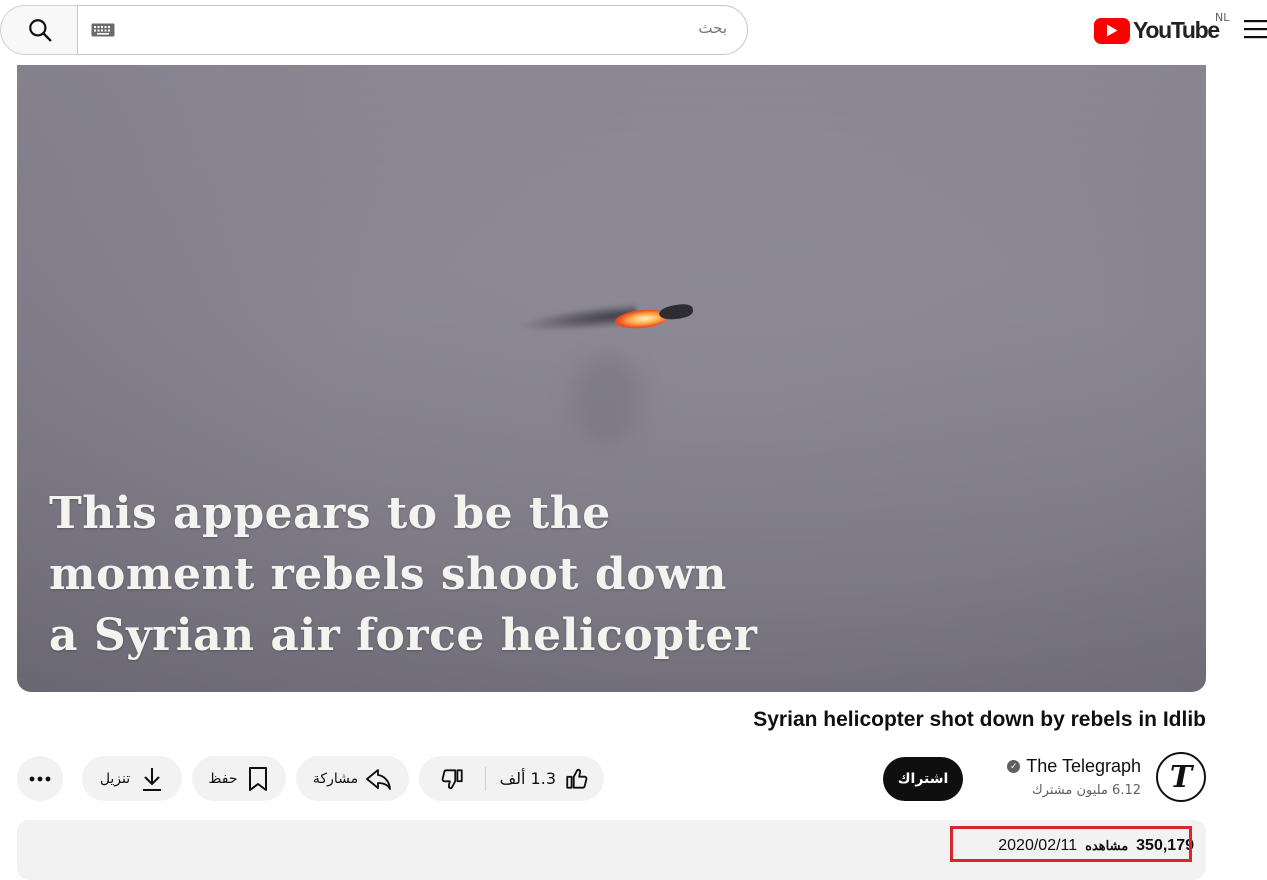 The width and height of the screenshot is (1267, 880). What do you see at coordinates (1014, 766) in the screenshot?
I see `verified-check-icon: ✓` at bounding box center [1014, 766].